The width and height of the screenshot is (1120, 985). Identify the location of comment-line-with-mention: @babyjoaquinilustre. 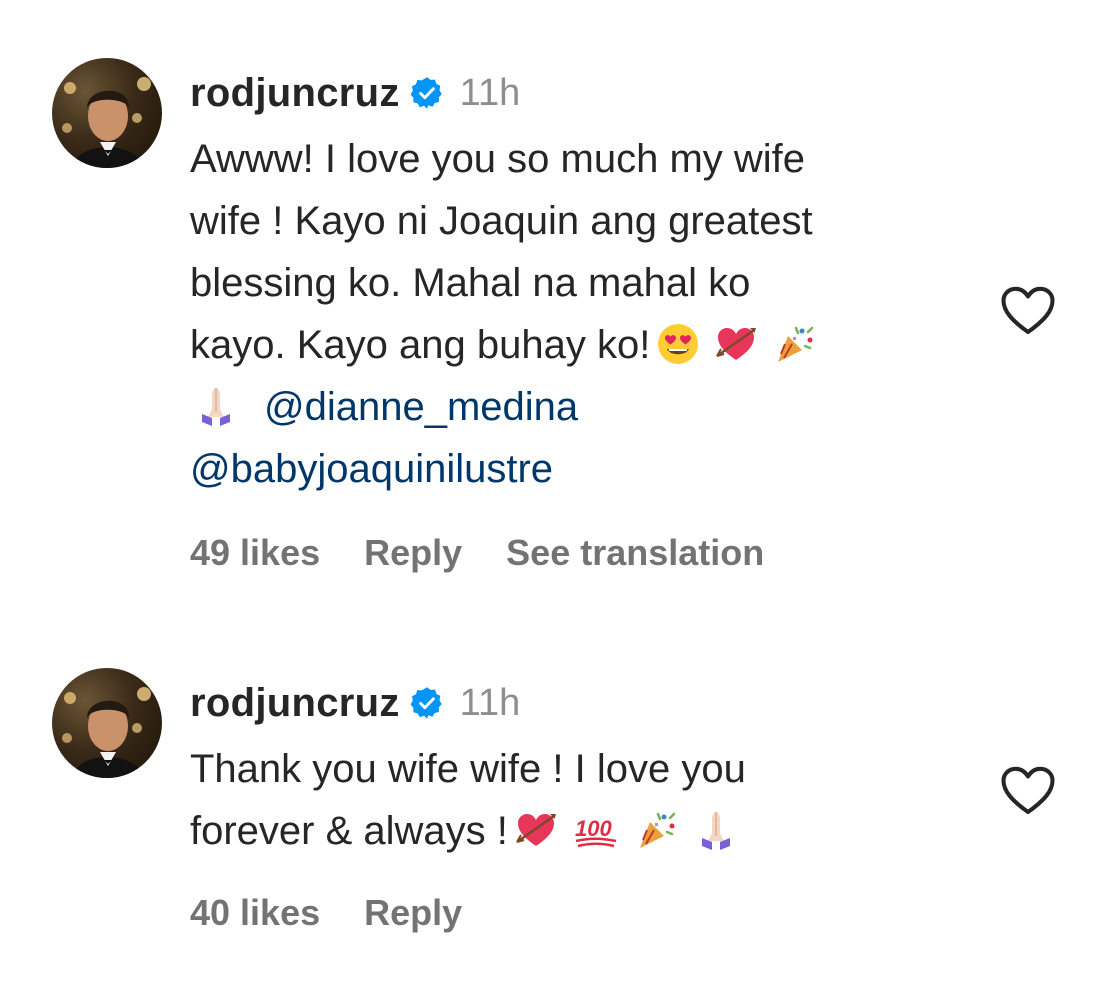
(580, 469).